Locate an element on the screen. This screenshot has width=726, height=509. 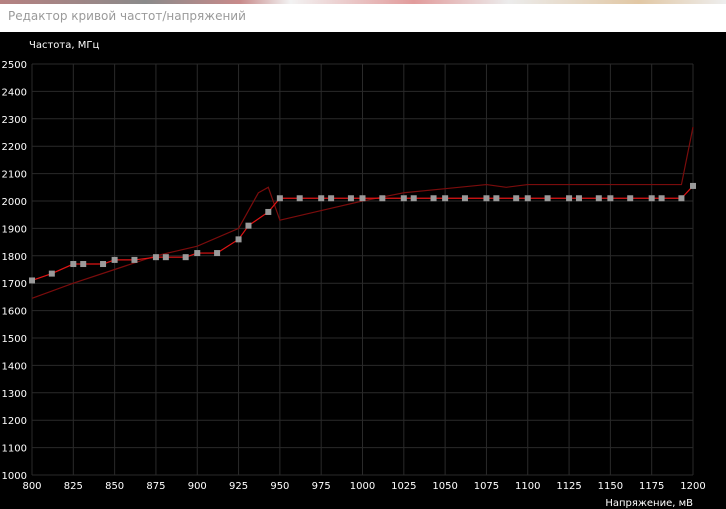
y-tick-label: 1600 is located at coordinates (14, 312).